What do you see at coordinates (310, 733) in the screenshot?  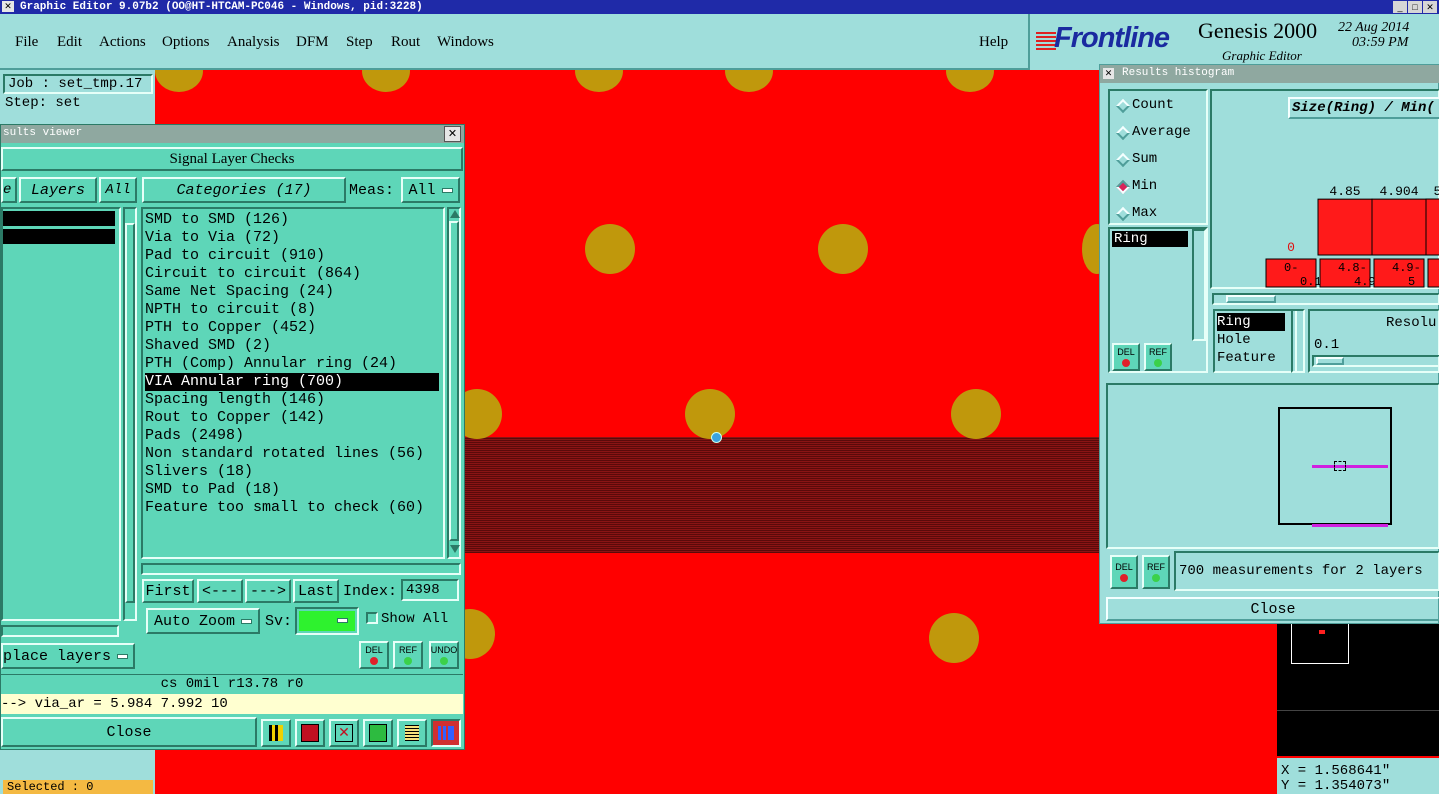 I see `highlight-tool-icon` at bounding box center [310, 733].